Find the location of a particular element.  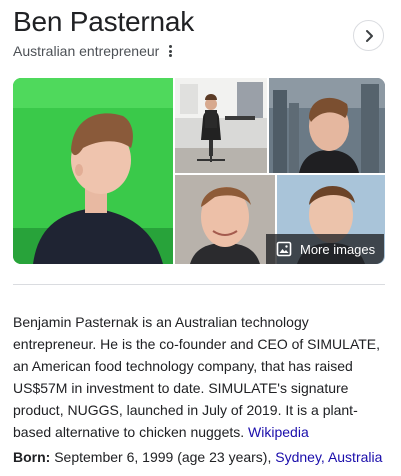

gallery-image-city is located at coordinates (327, 125).